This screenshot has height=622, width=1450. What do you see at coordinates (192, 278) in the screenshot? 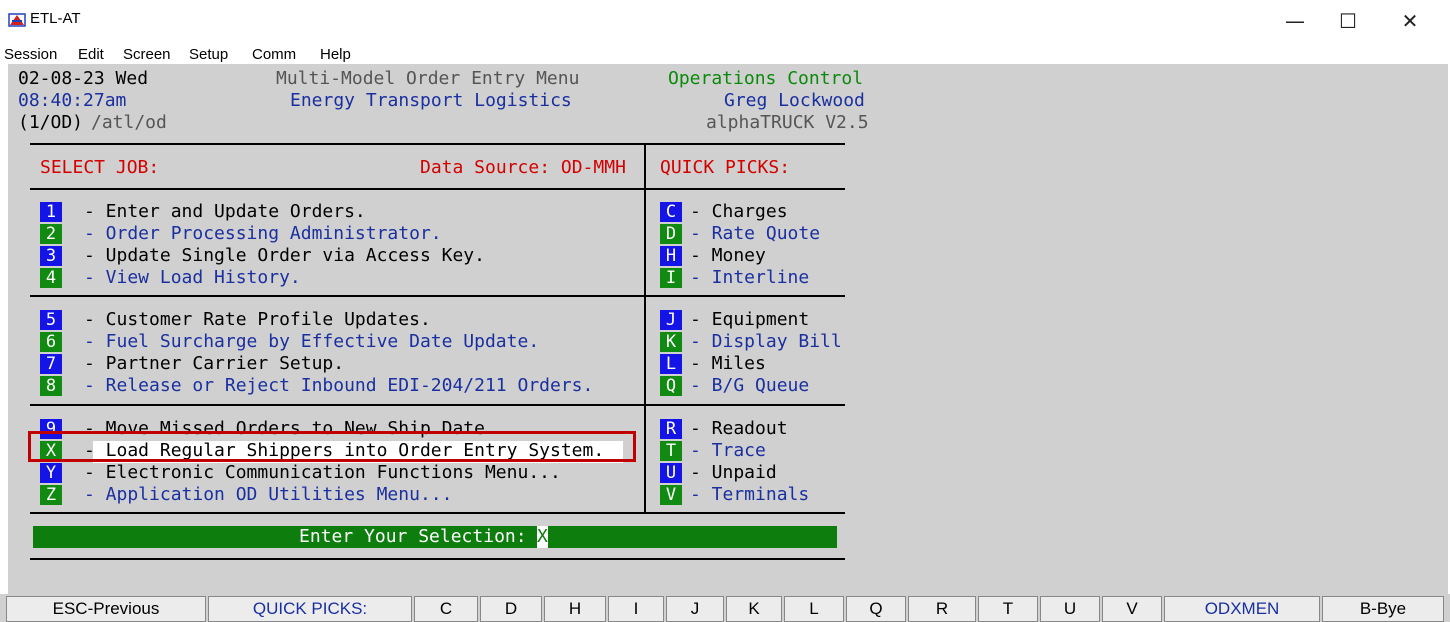
I see `job-label: - View Load History.` at bounding box center [192, 278].